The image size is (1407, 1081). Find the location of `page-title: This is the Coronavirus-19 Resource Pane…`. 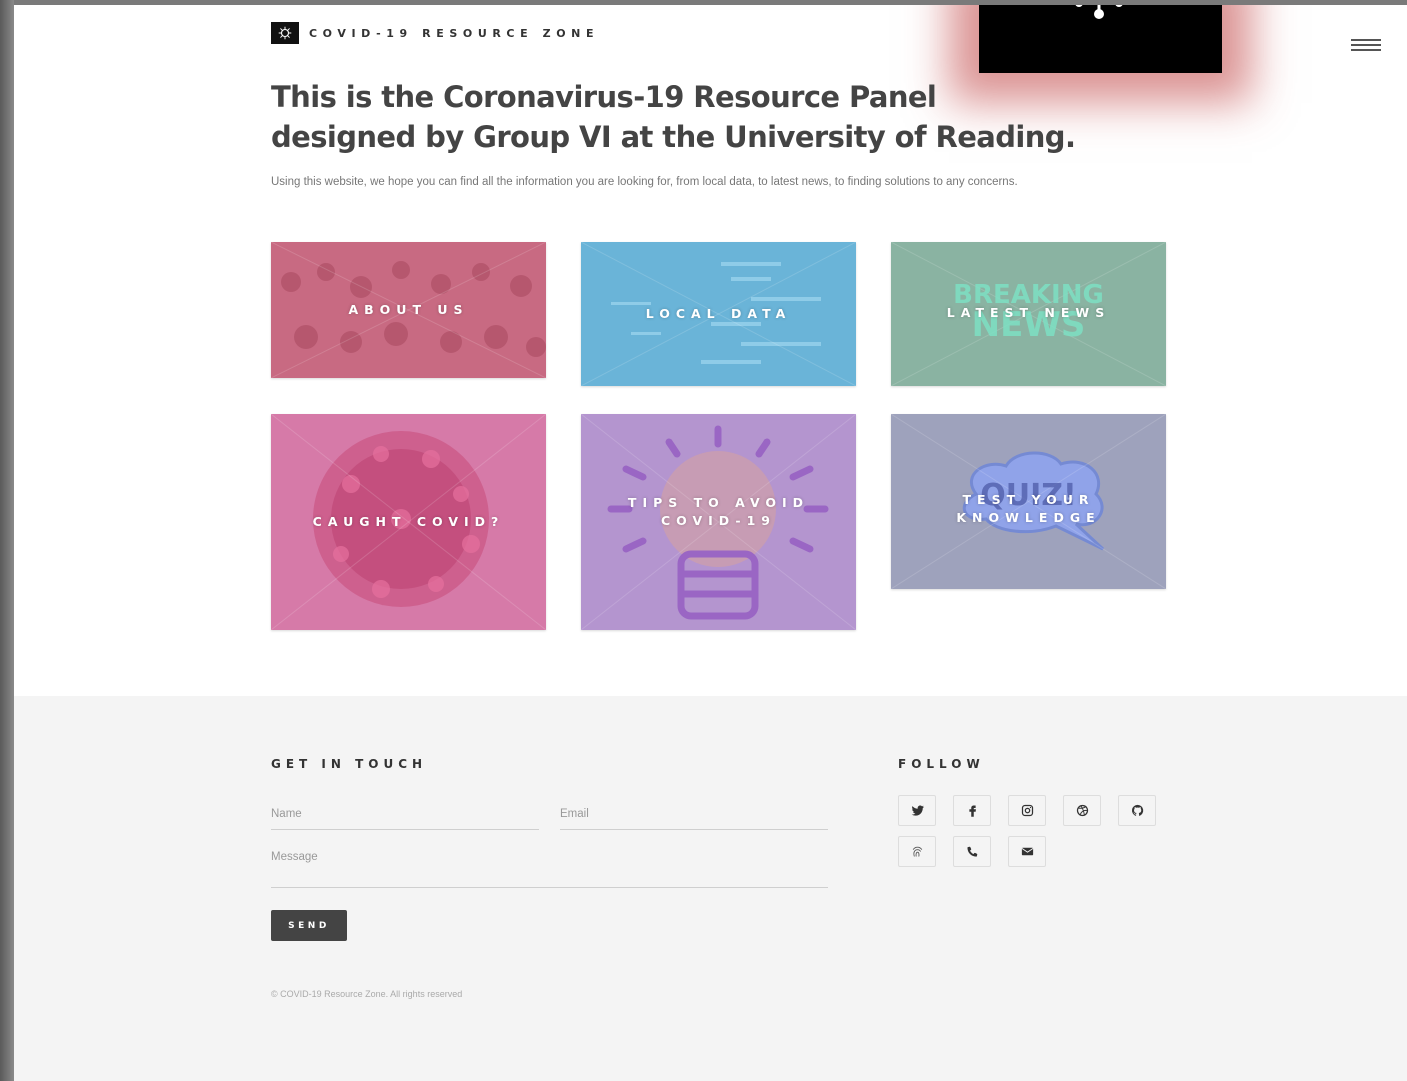

page-title: This is the Coronavirus-19 Resource Pane… is located at coordinates (711, 117).